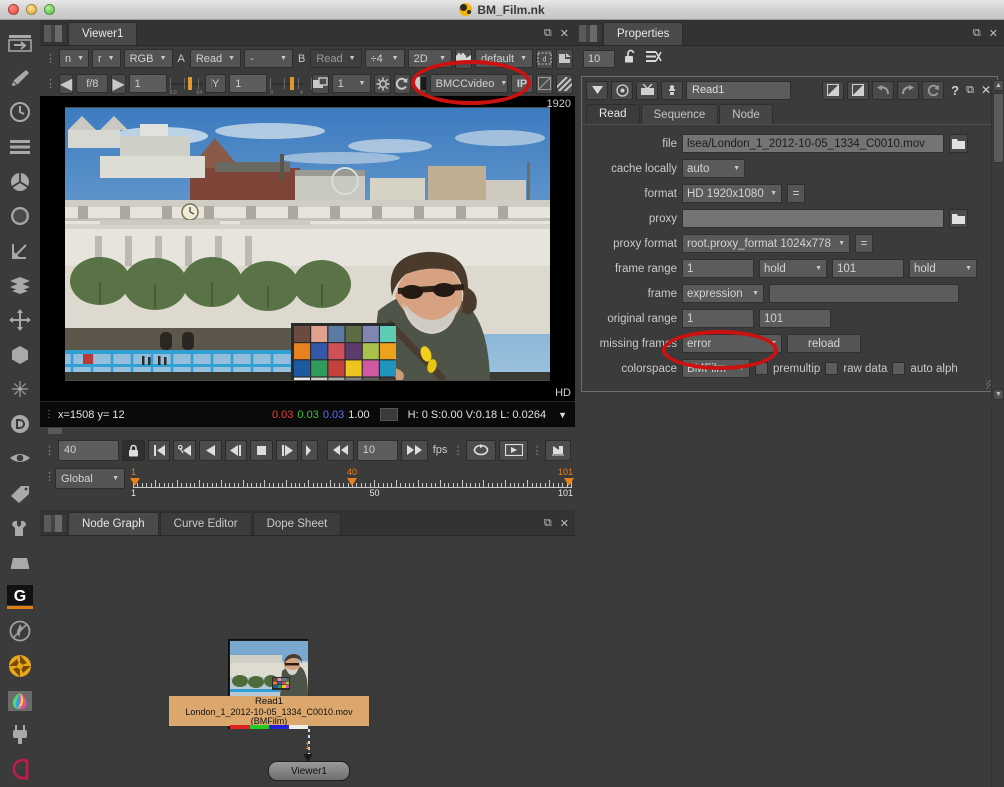  Describe the element at coordinates (307, 431) in the screenshot. I see `viewer-scrub-strip` at that location.